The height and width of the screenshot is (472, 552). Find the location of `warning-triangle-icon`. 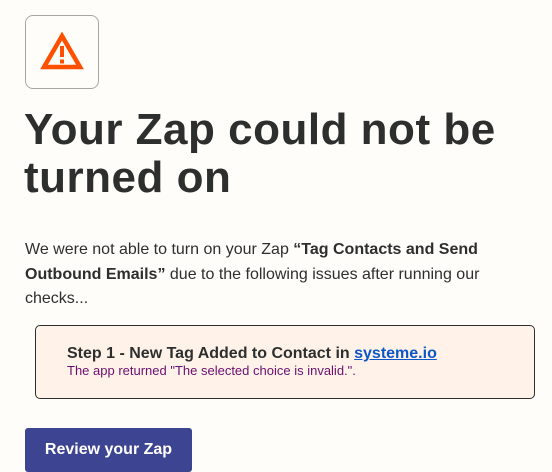

warning-triangle-icon is located at coordinates (62, 51).